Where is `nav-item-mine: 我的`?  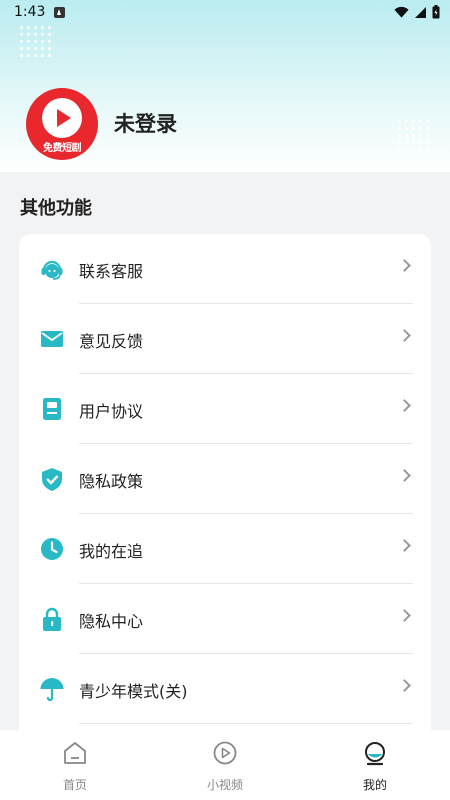
nav-item-mine: 我的 is located at coordinates (375, 765).